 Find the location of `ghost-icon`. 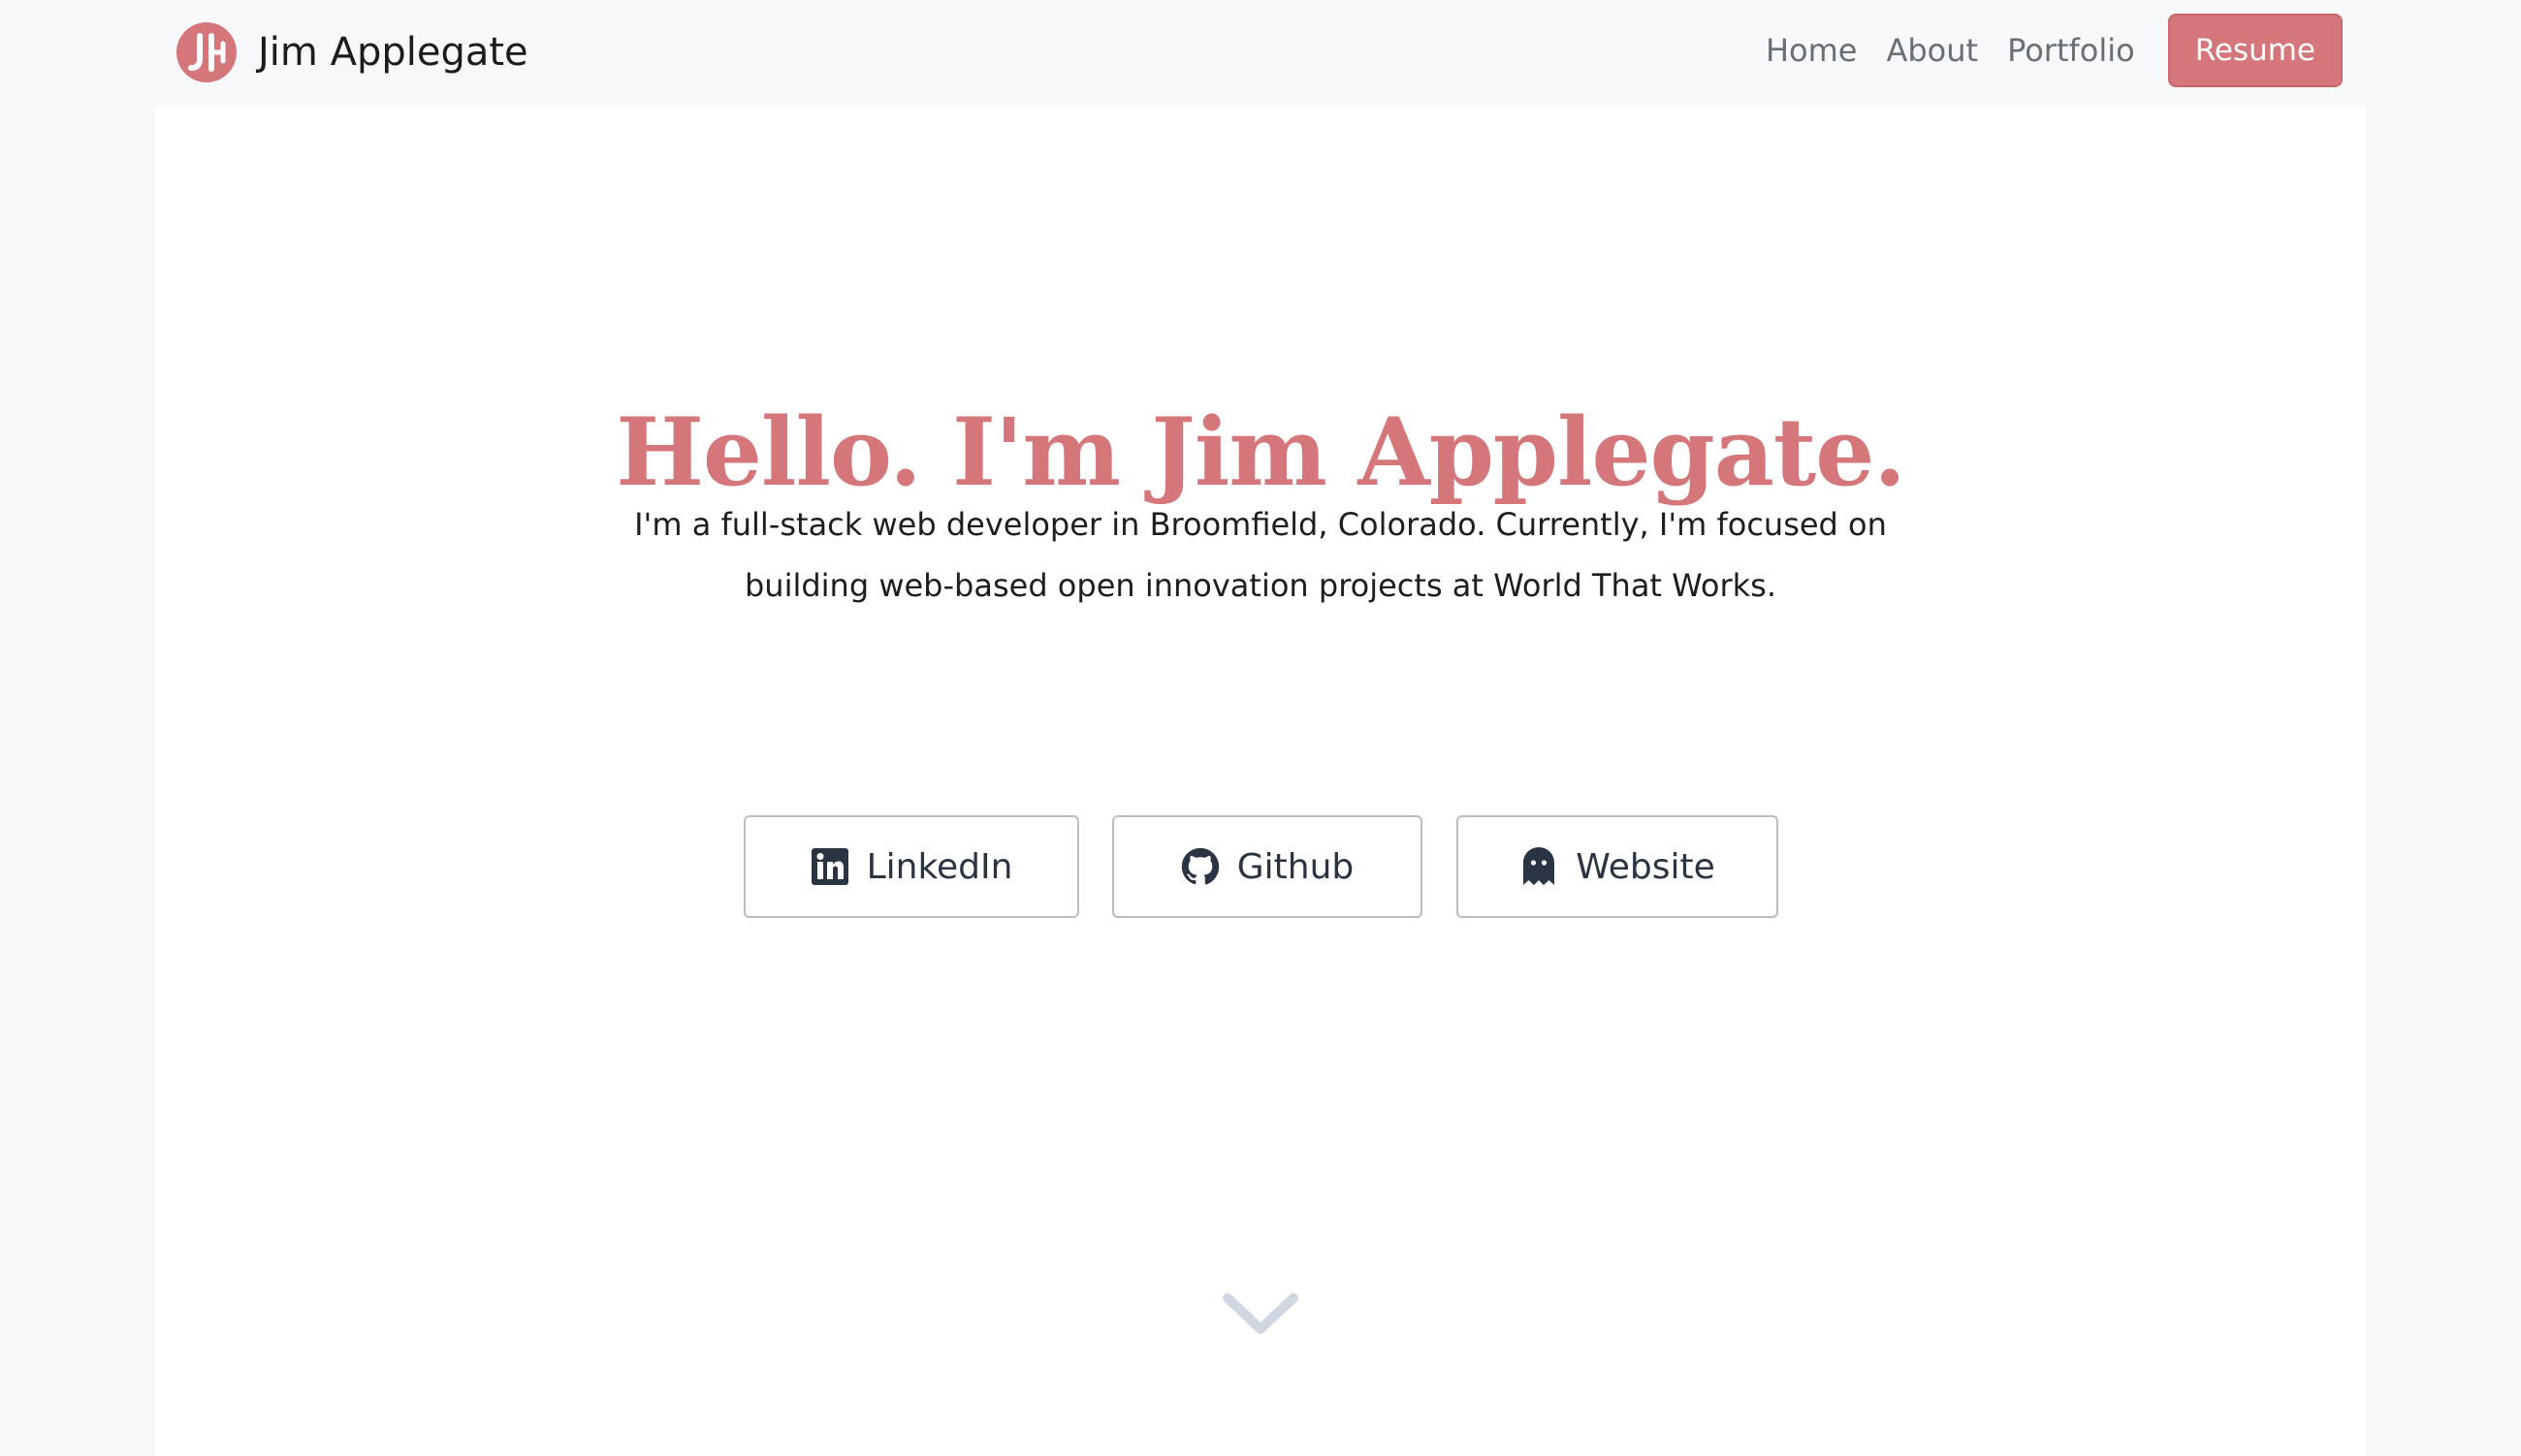

ghost-icon is located at coordinates (1539, 867).